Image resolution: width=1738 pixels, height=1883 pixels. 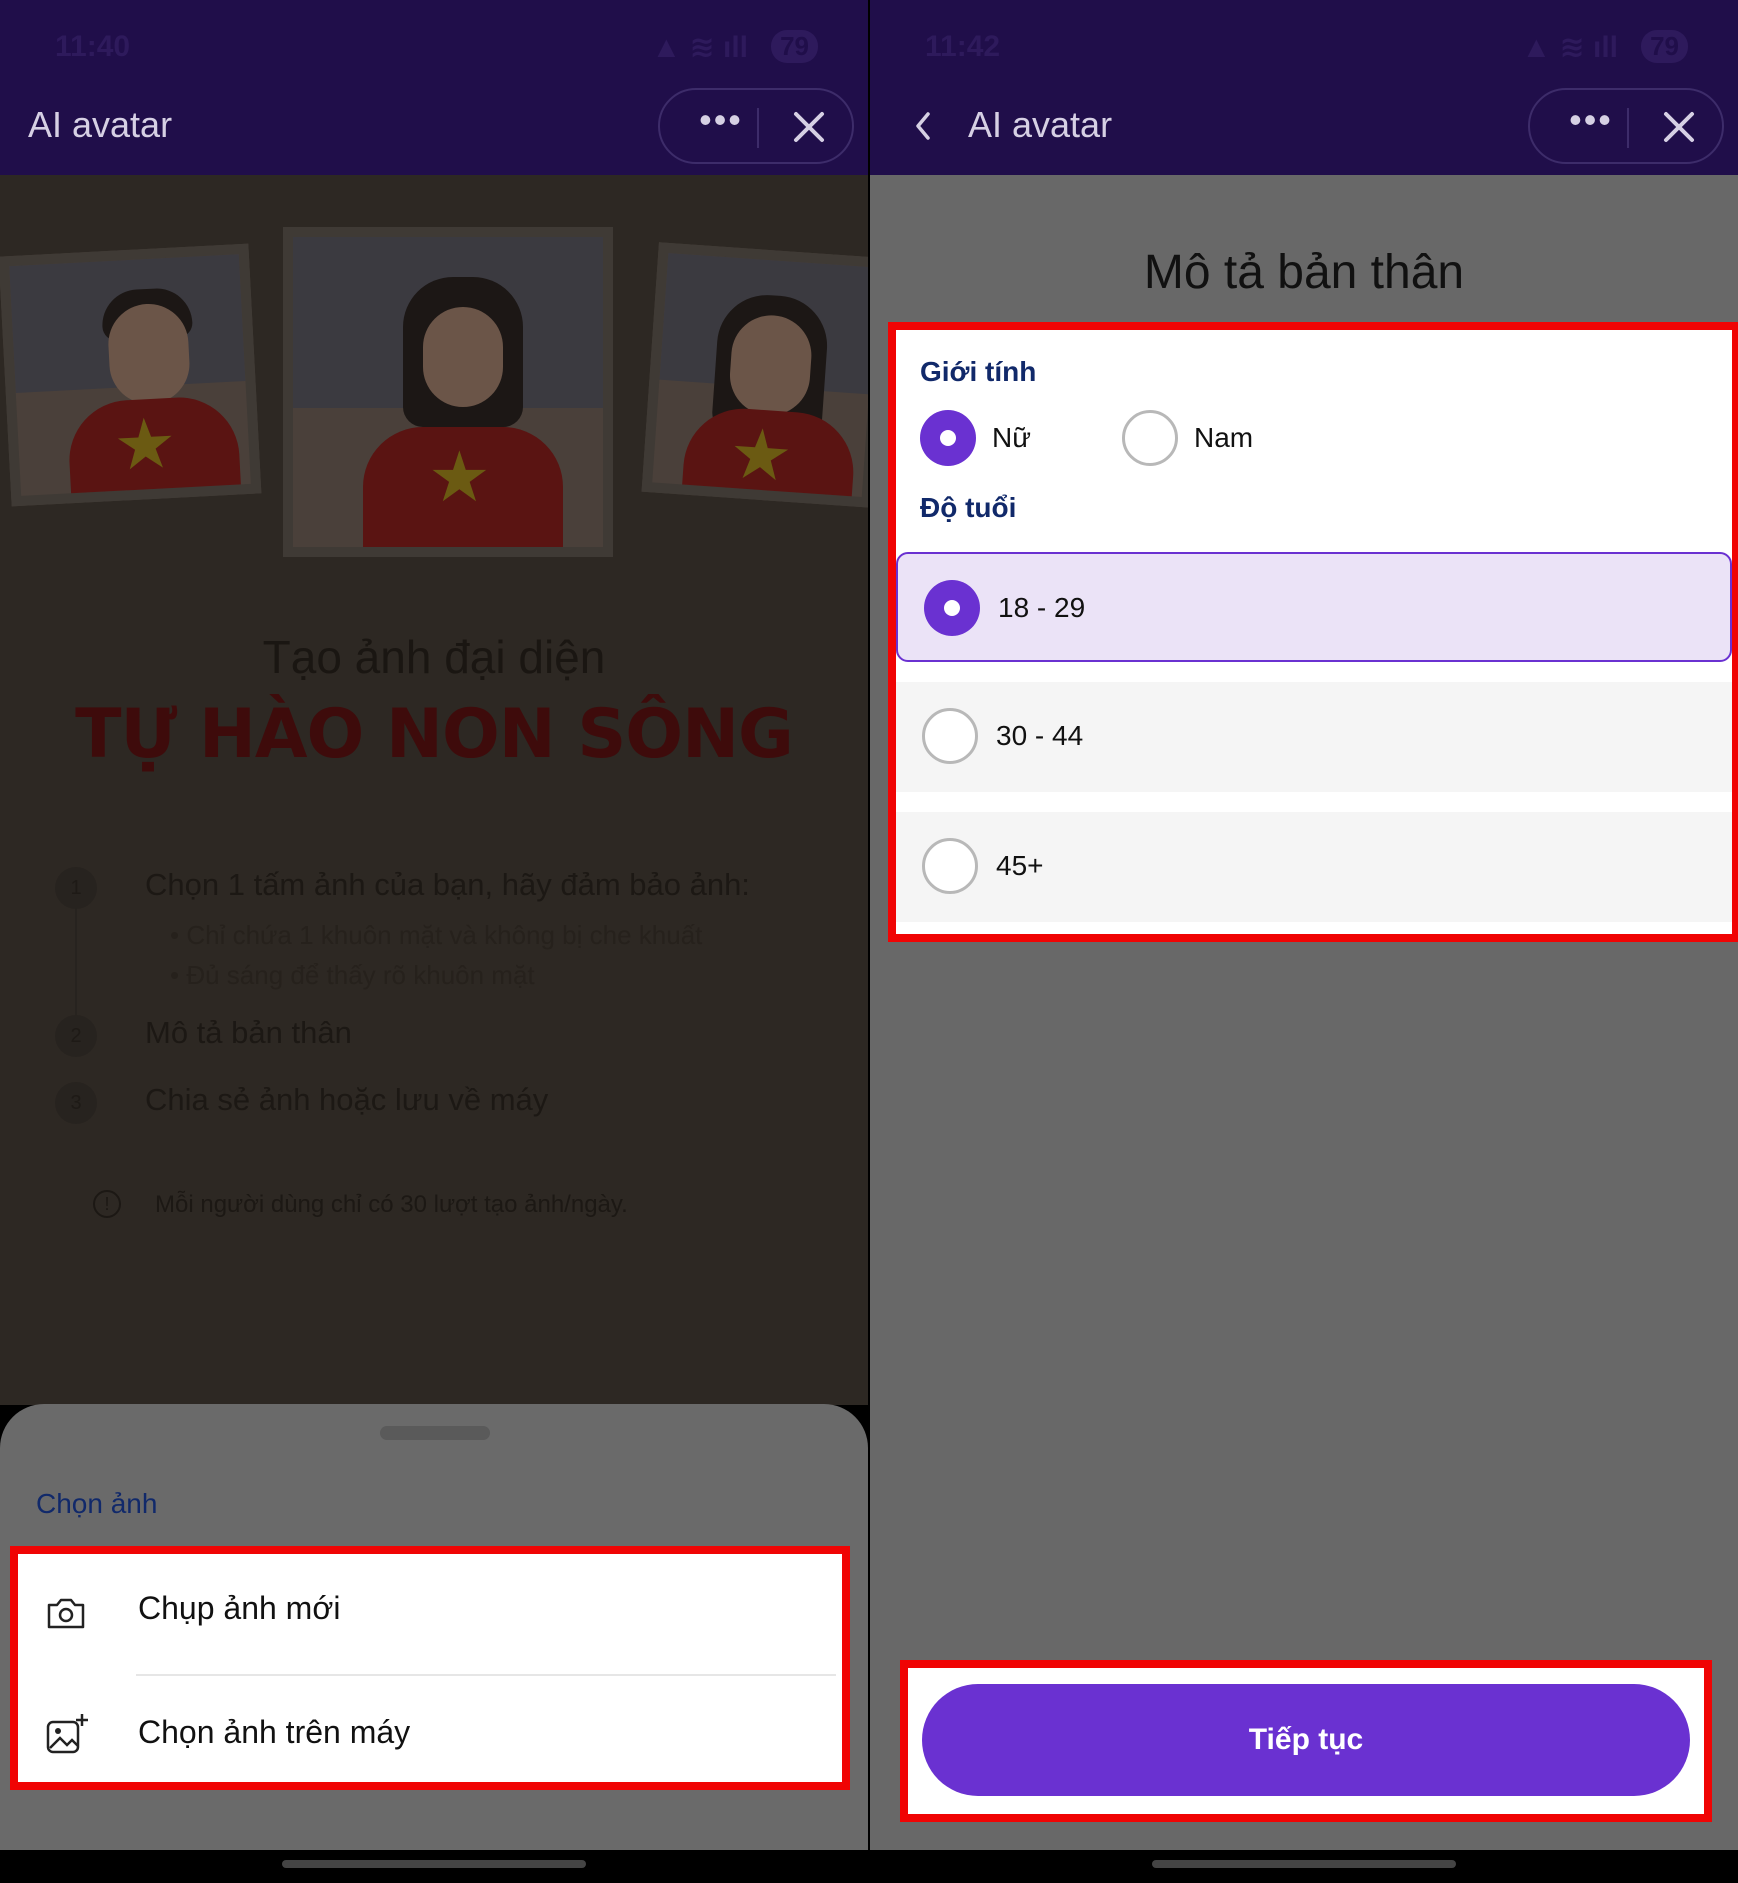 I want to click on gender-radio-female, so click(x=948, y=438).